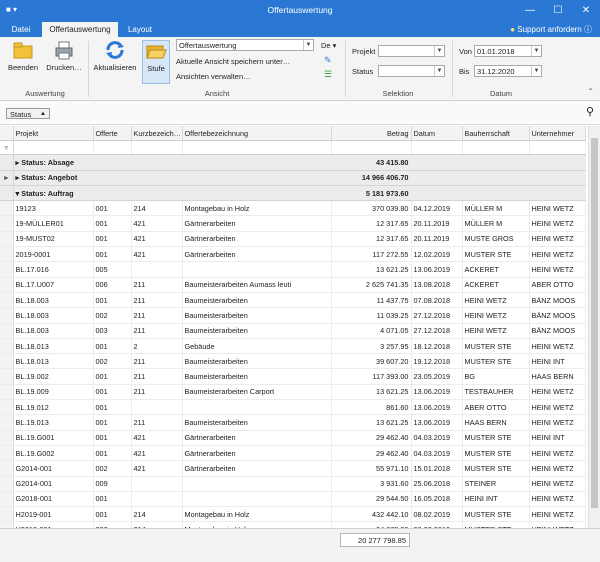 The image size is (600, 562). I want to click on maximize-button: ☐, so click(558, 11).